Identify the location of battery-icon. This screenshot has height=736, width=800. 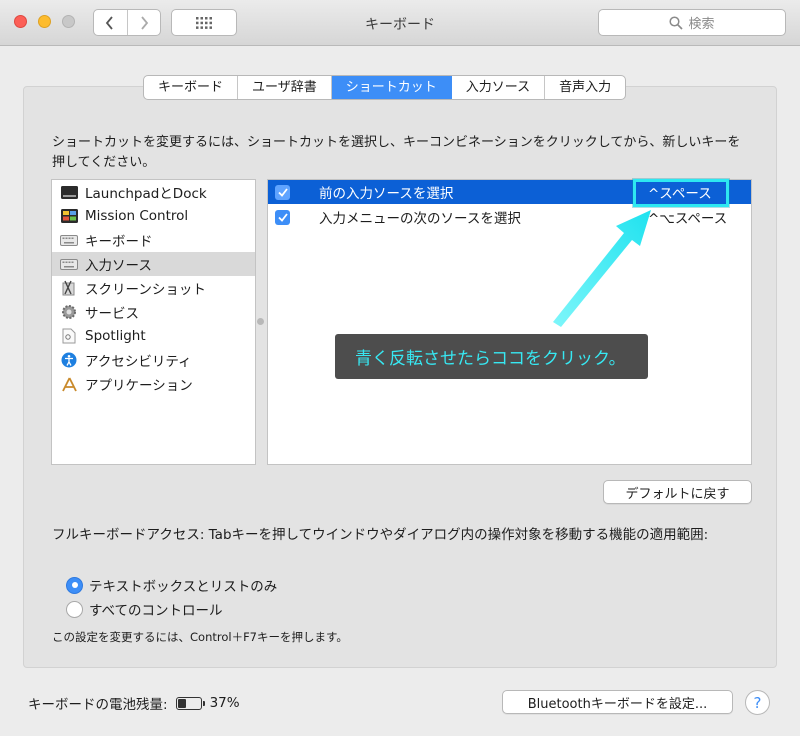
(190, 703).